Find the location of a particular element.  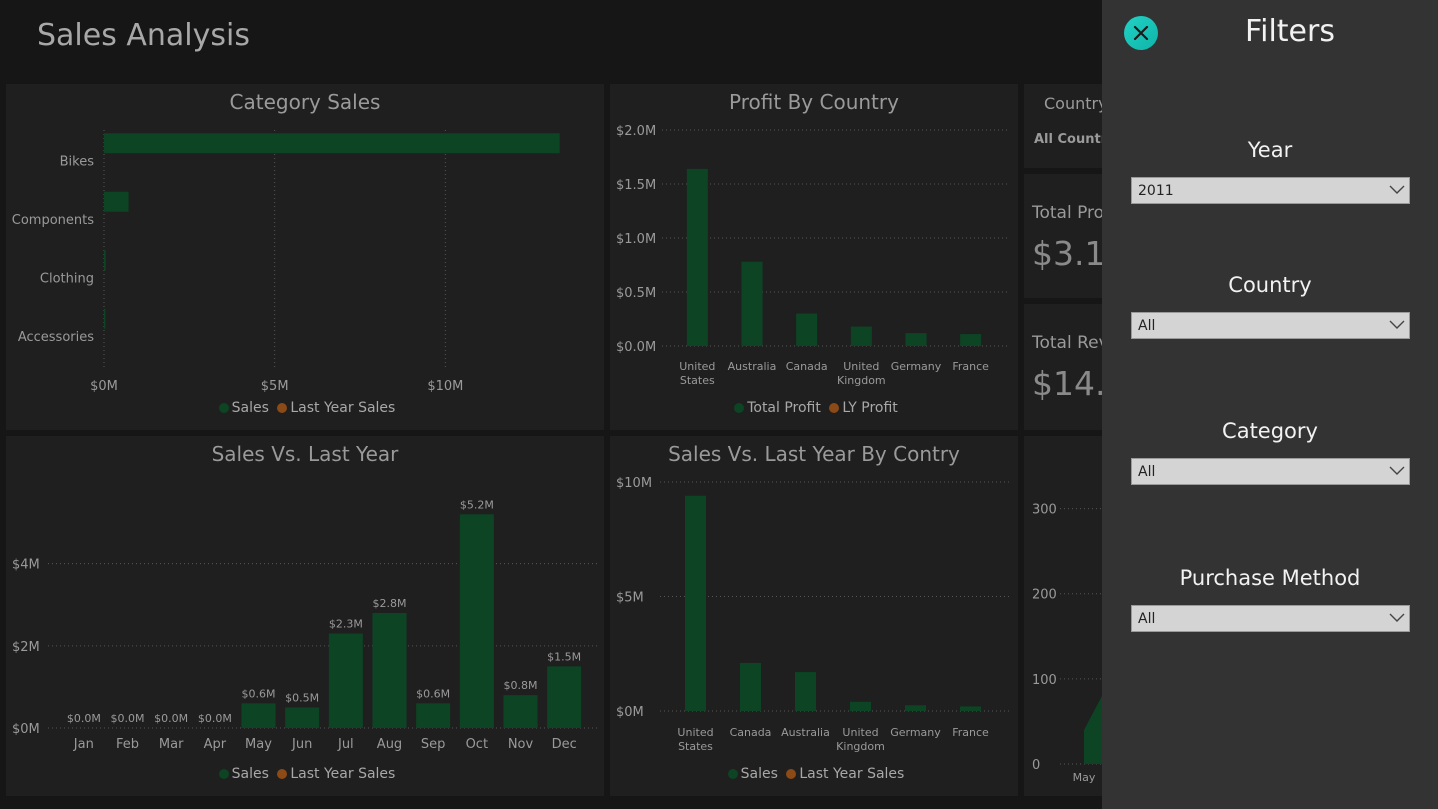

category-dropdown: All is located at coordinates (1270, 471).